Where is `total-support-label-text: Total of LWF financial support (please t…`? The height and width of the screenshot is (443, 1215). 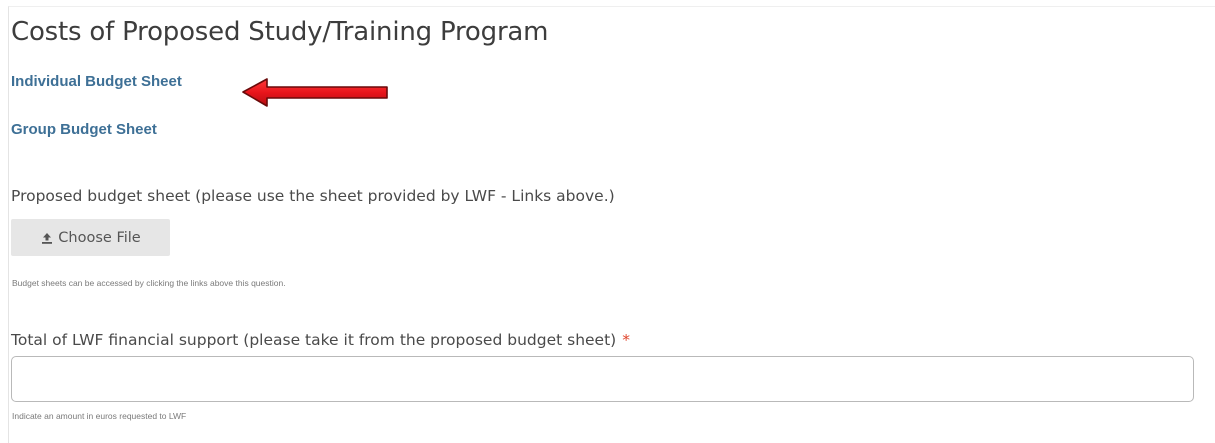 total-support-label-text: Total of LWF financial support (please t… is located at coordinates (314, 340).